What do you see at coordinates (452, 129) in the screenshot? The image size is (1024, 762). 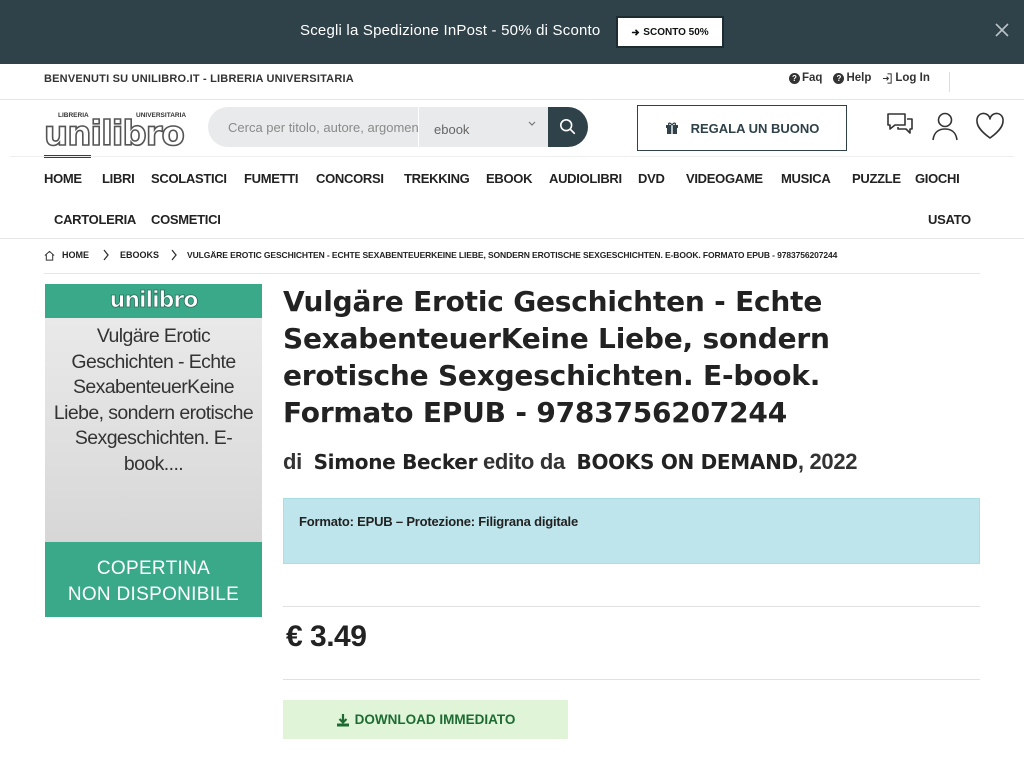 I see `search-category-value: ebook` at bounding box center [452, 129].